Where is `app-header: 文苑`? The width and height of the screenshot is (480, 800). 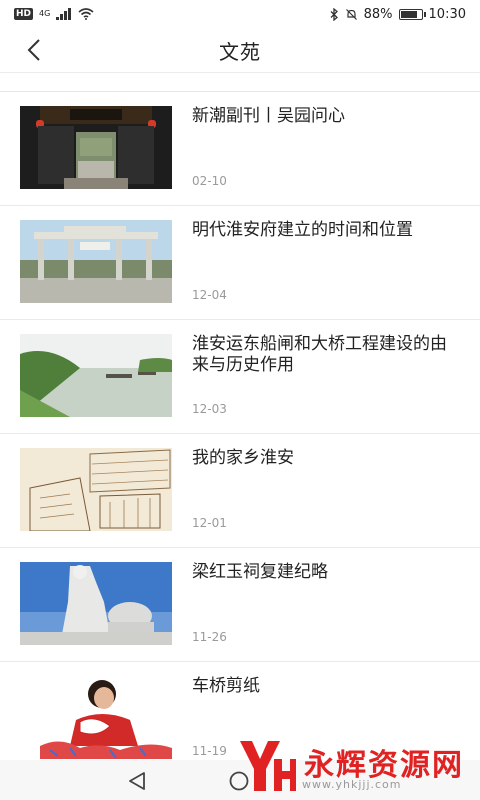 app-header: 文苑 is located at coordinates (240, 50).